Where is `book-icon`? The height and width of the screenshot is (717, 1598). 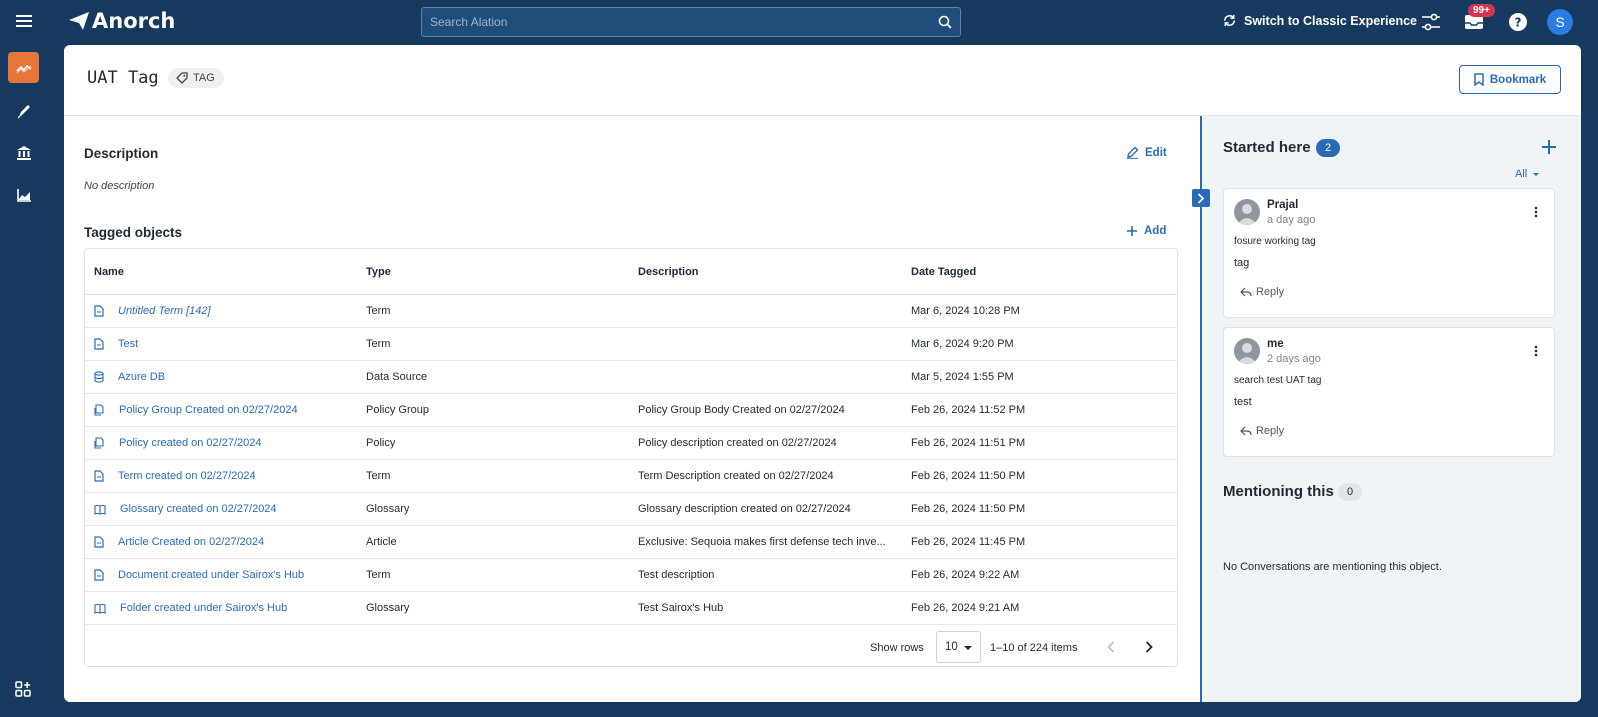
book-icon is located at coordinates (103, 608).